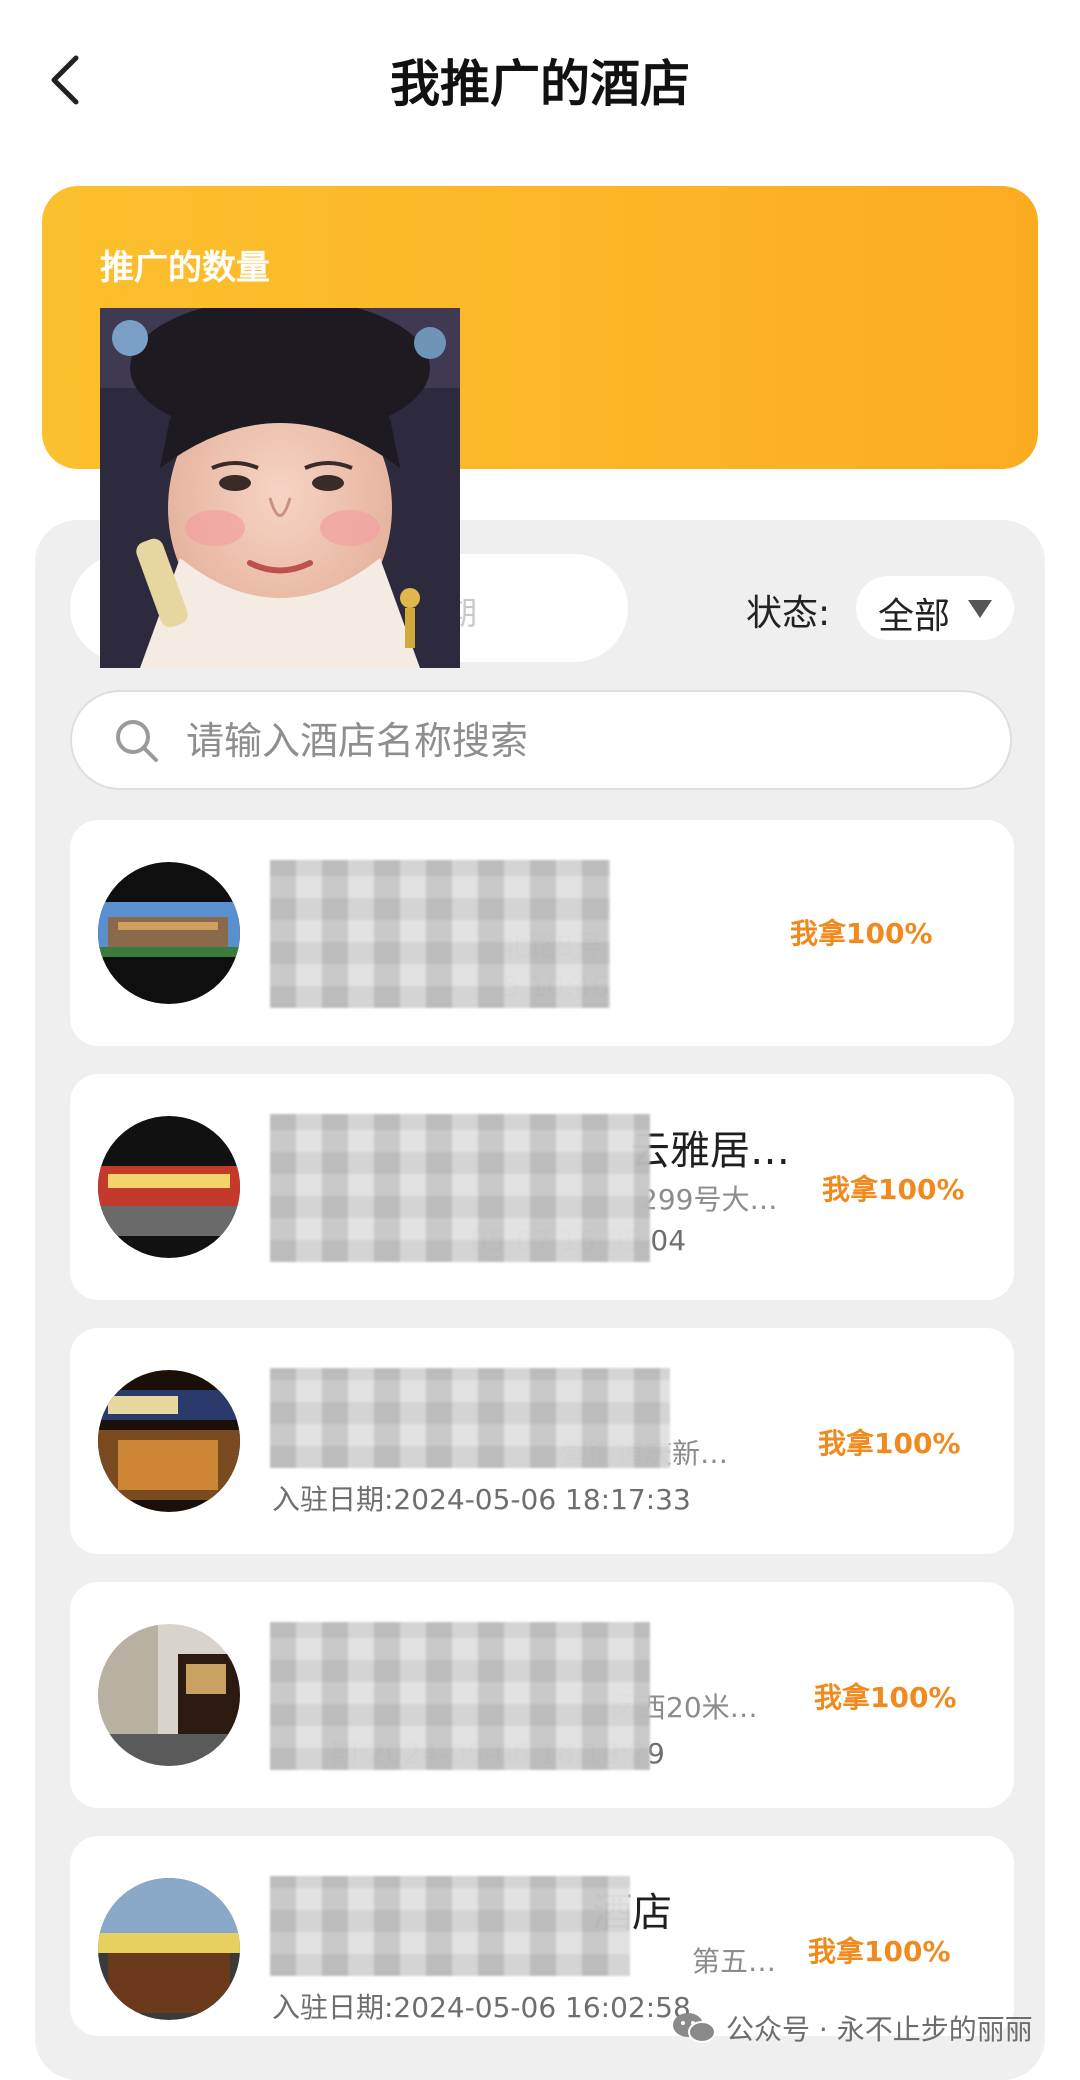 The image size is (1080, 2080). Describe the element at coordinates (137, 741) in the screenshot. I see `search-icon` at that location.